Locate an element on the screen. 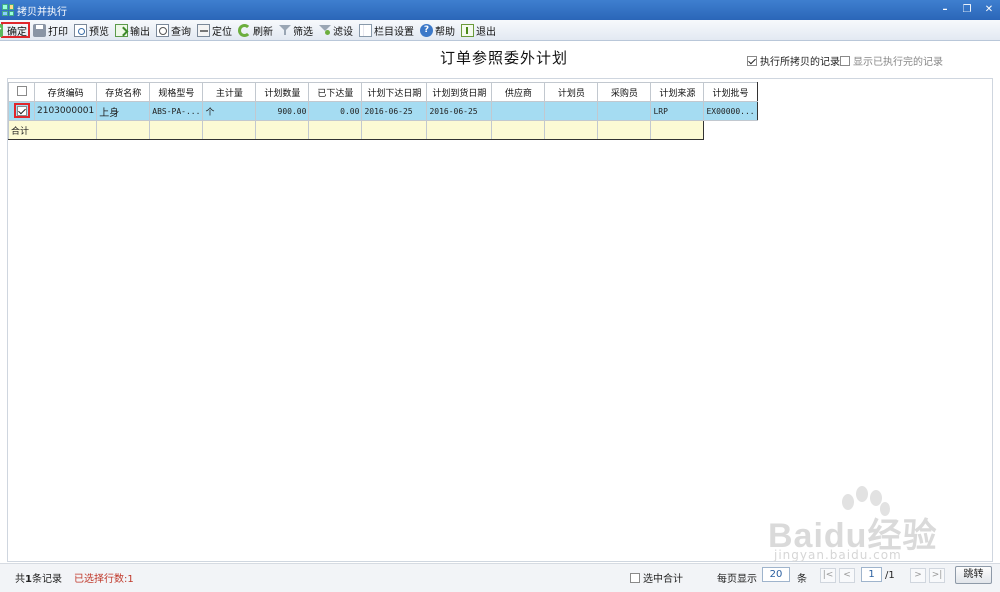 Image resolution: width=1000 pixels, height=592 pixels. table-cell: 900.00 is located at coordinates (282, 111).